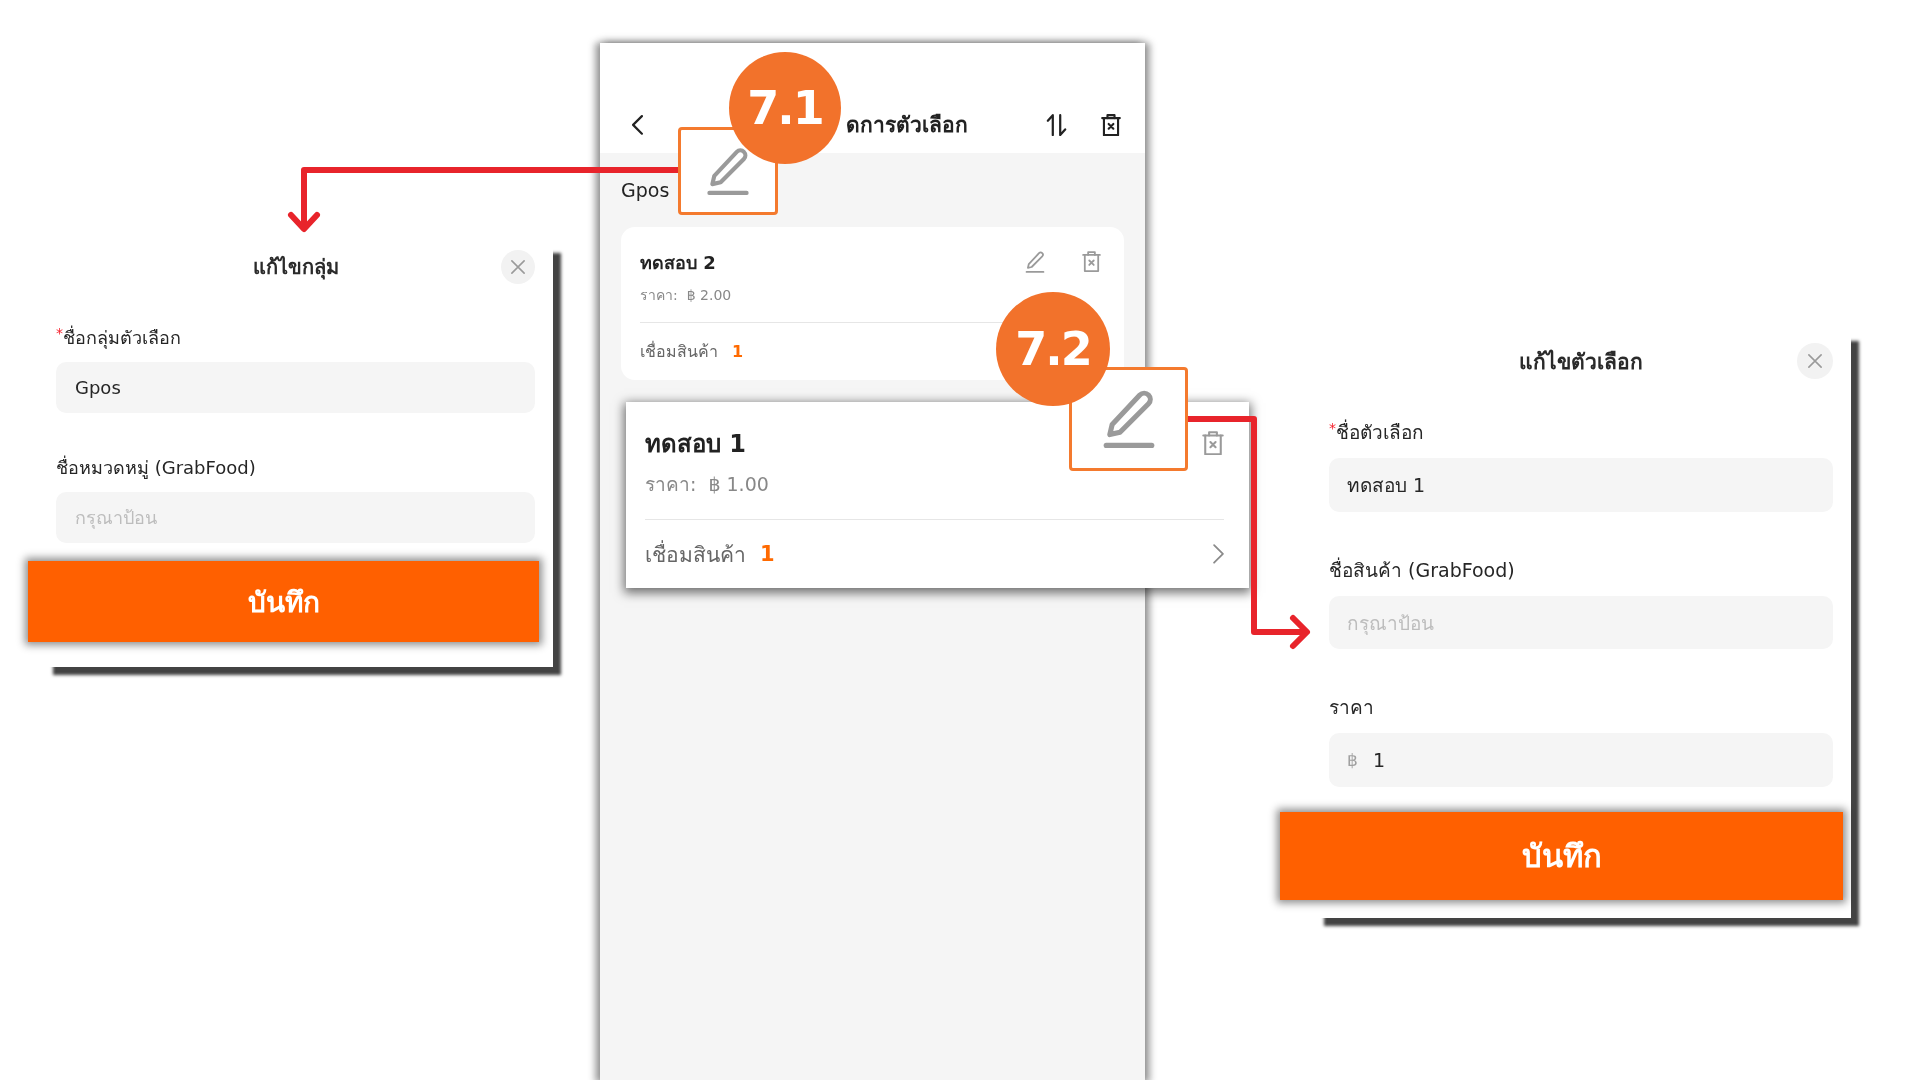 This screenshot has width=1920, height=1080. I want to click on field-label: ราคา, so click(1351, 707).